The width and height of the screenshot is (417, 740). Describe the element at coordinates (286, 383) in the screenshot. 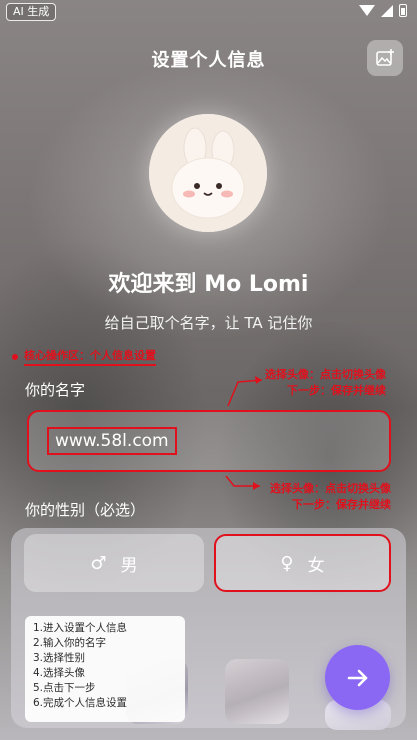

I see `annotation-callout-top: 选择头像：点击切换头像 下一步：保存并继续` at that location.